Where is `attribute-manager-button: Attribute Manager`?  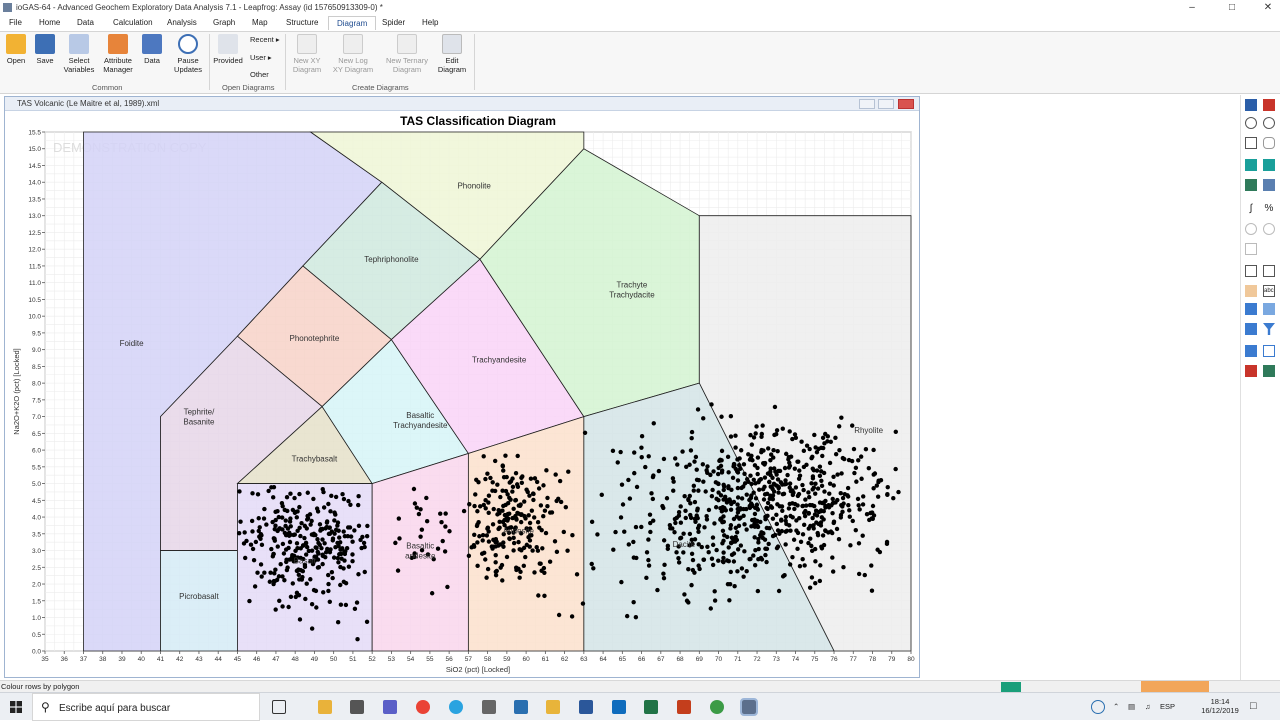 attribute-manager-button: Attribute Manager is located at coordinates (118, 54).